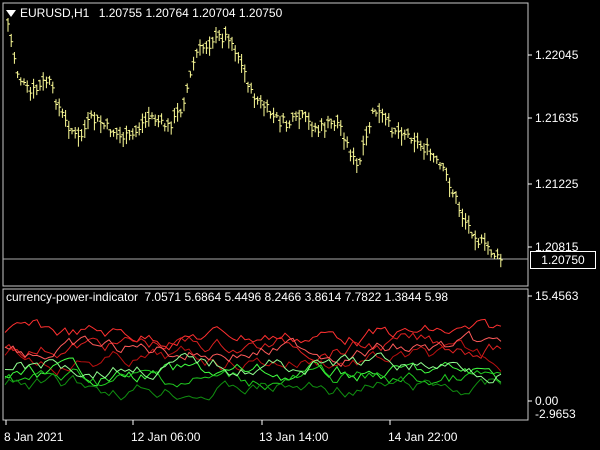 The width and height of the screenshot is (600, 450). I want to click on time-axis-label: 13 Jan 14:00, so click(294, 437).